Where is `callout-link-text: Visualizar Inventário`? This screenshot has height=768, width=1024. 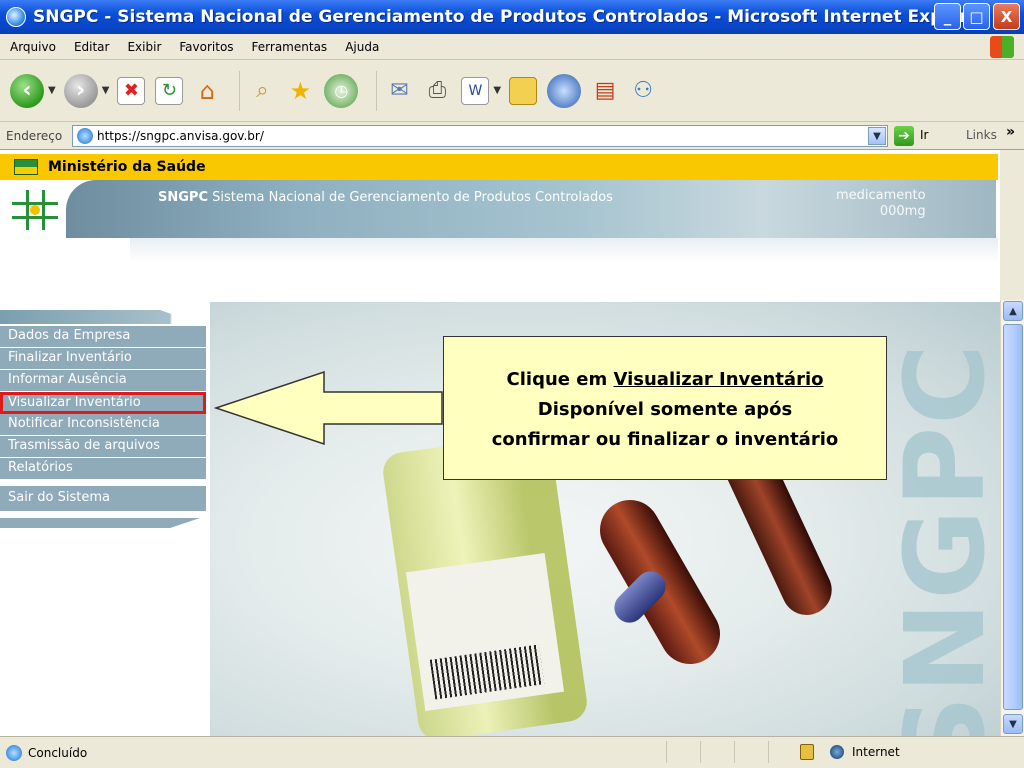 callout-link-text: Visualizar Inventário is located at coordinates (718, 379).